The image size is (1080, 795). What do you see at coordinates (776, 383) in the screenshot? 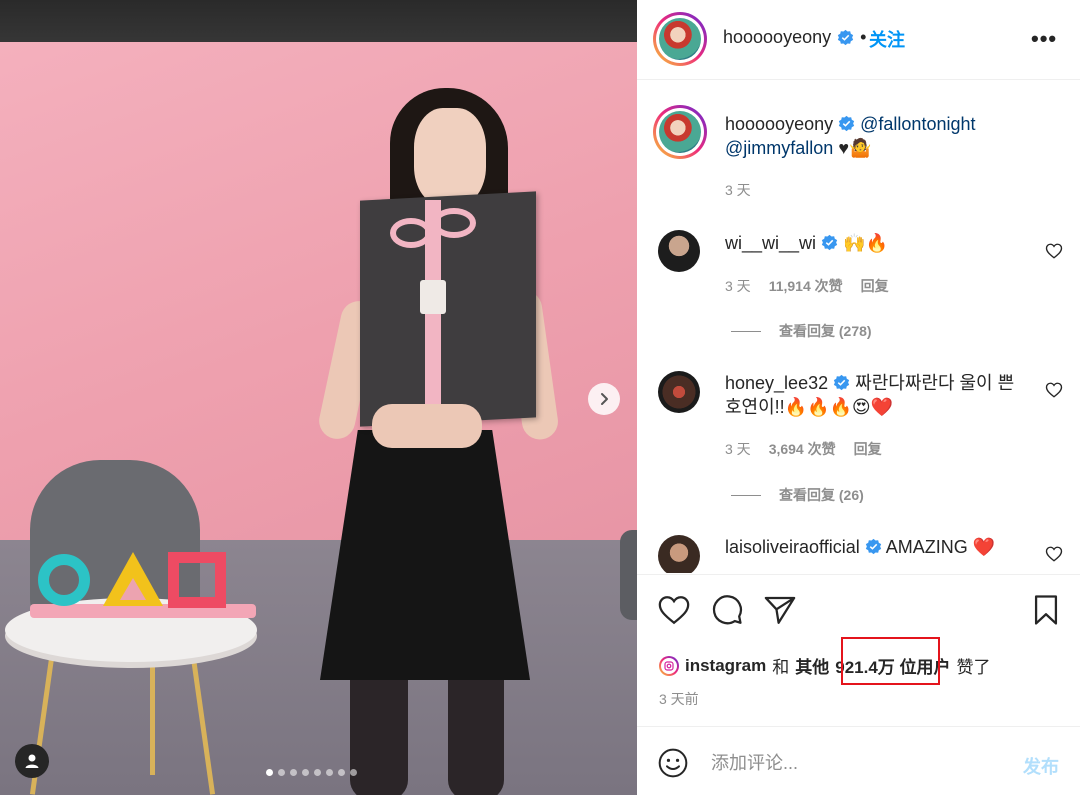
I see `comment-username: honey_lee32` at bounding box center [776, 383].